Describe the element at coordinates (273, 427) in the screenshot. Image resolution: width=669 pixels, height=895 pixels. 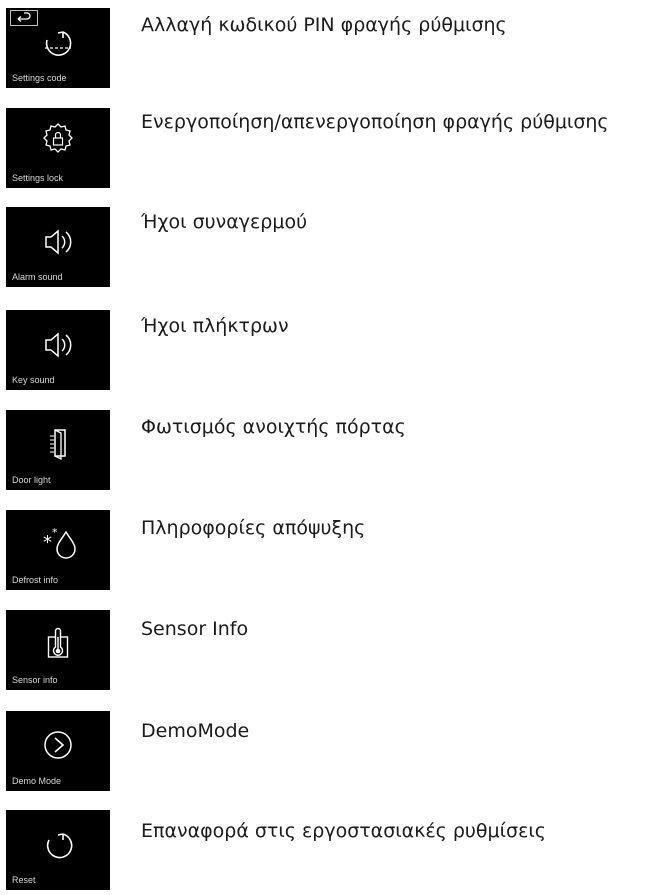
I see `item-description: Φωτισμός ανοιχτής πόρτας` at that location.